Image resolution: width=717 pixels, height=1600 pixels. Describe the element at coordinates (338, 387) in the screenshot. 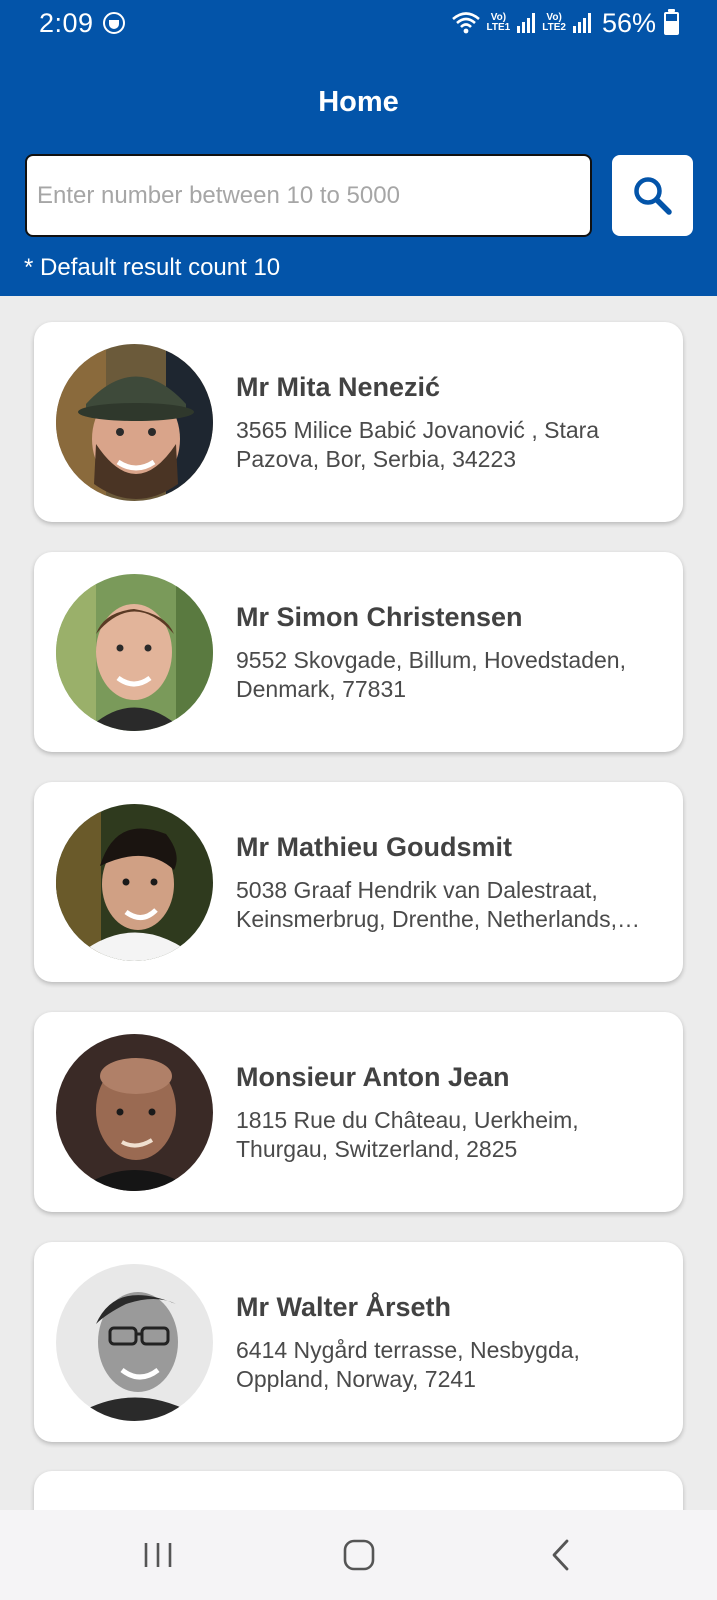

I see `person-name: Mr Mita Nenezić` at that location.